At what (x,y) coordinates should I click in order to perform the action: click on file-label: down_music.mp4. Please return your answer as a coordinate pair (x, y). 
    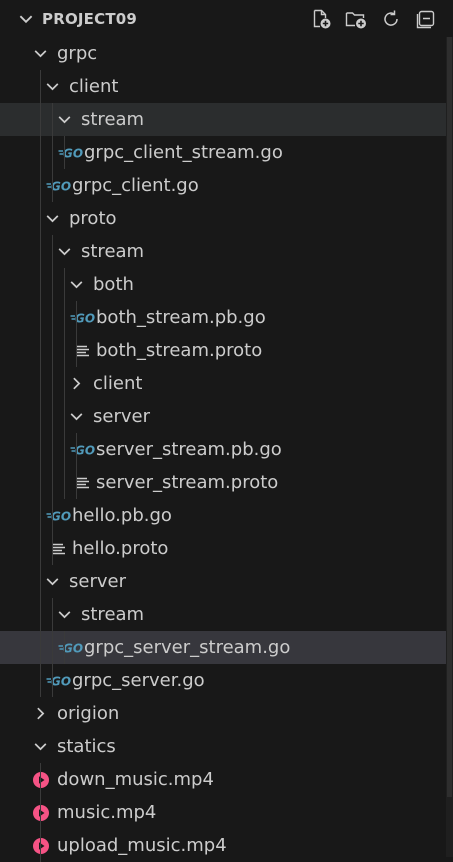
    Looking at the image, I should click on (135, 779).